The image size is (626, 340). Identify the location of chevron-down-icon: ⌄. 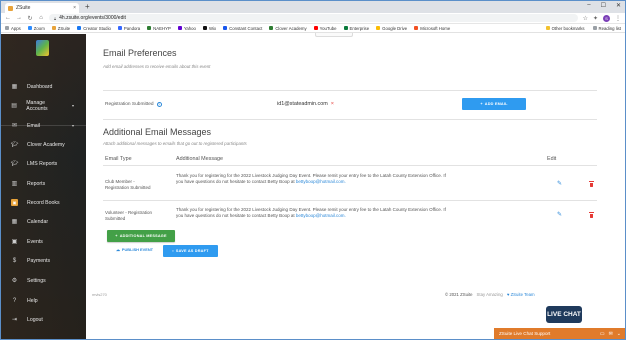
(619, 334).